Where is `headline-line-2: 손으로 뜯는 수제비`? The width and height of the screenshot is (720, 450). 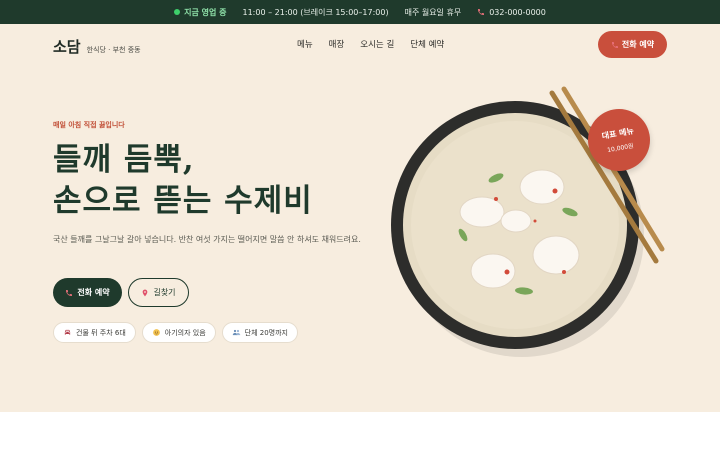
headline-line-2: 손으로 뜯는 수제비 is located at coordinates (183, 201).